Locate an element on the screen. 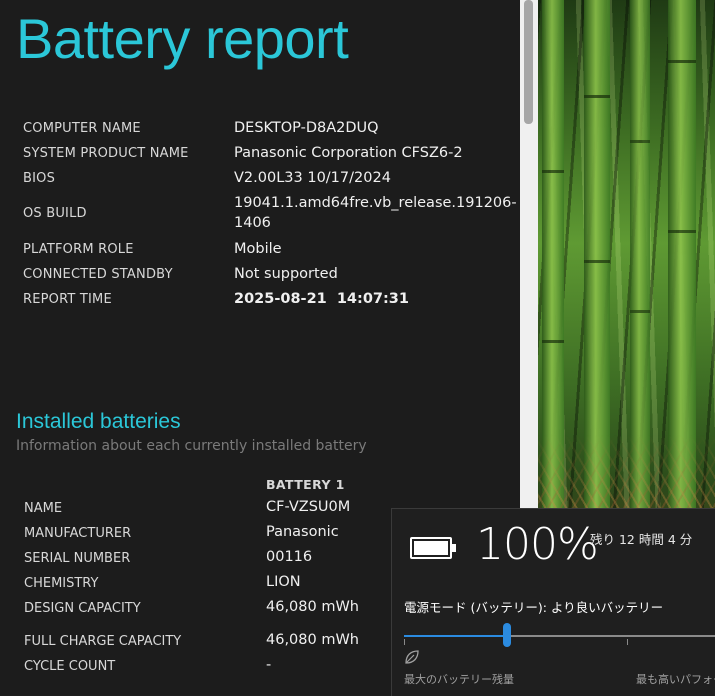  battery-column-header: BATTERY 1 is located at coordinates (305, 484).